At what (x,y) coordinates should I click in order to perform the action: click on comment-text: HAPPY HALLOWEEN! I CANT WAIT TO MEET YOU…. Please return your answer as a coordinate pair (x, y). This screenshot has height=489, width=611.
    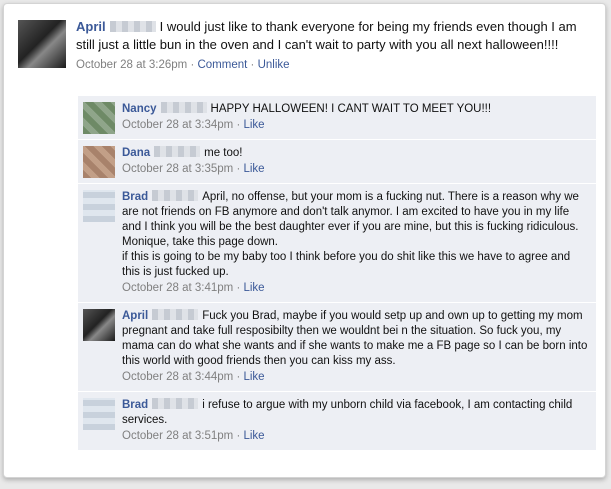
    Looking at the image, I should click on (351, 109).